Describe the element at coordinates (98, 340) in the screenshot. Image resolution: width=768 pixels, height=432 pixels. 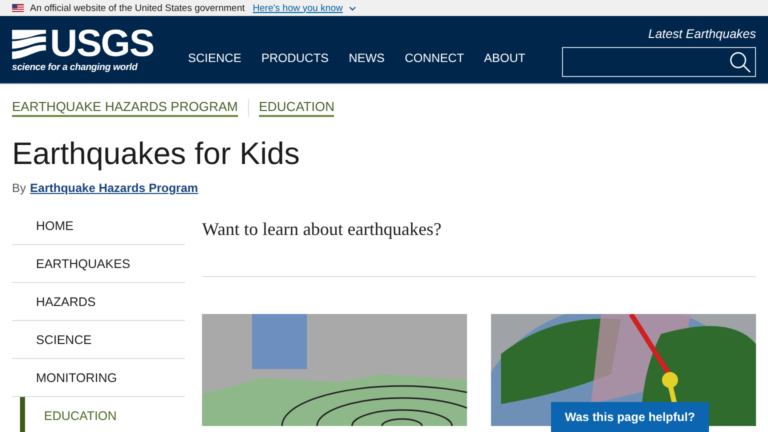
I see `sidebar-item: SCIENCE` at that location.